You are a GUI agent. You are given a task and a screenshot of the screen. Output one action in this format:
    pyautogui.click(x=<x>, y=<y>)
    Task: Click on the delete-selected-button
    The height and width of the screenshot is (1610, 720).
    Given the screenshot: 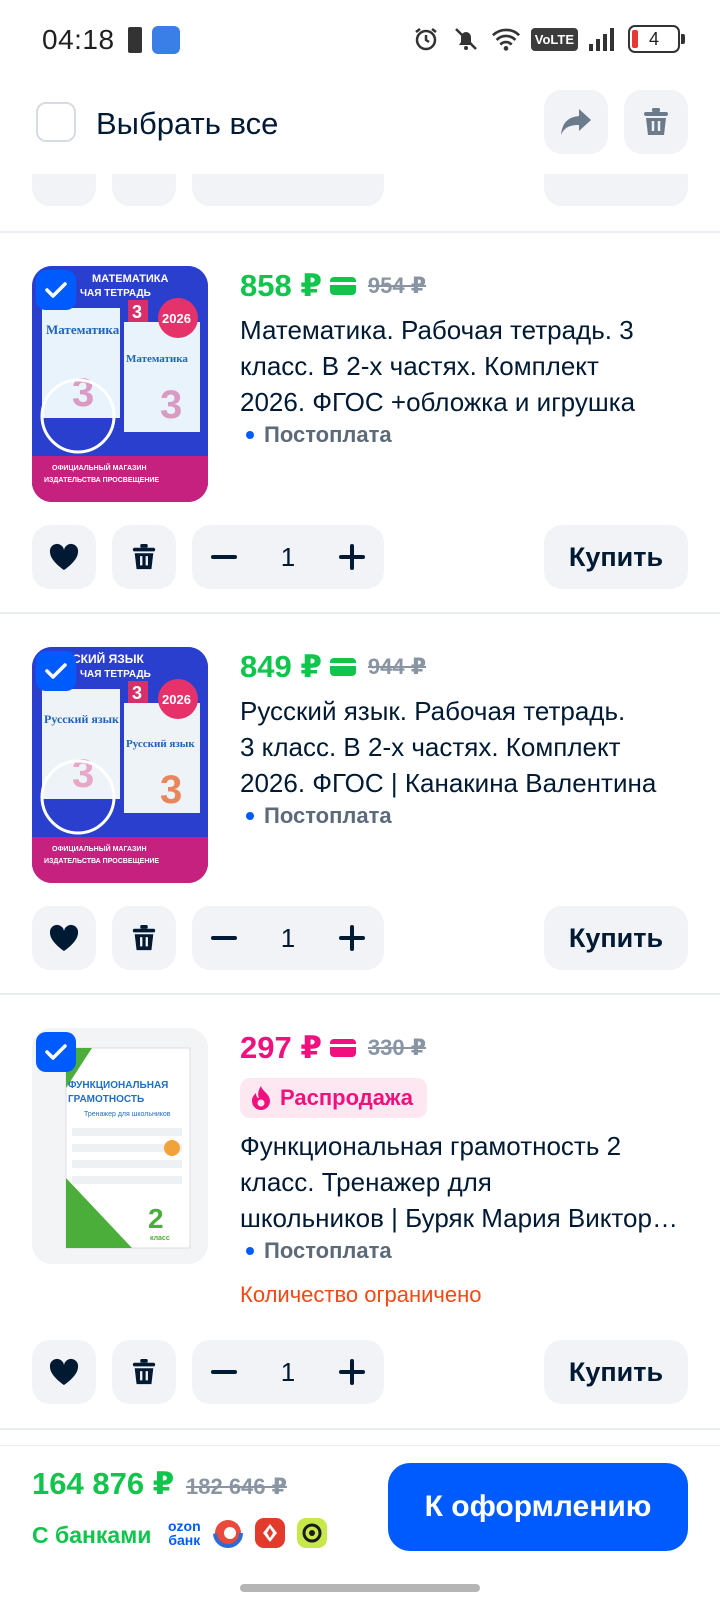 What is the action you would take?
    pyautogui.click(x=656, y=122)
    